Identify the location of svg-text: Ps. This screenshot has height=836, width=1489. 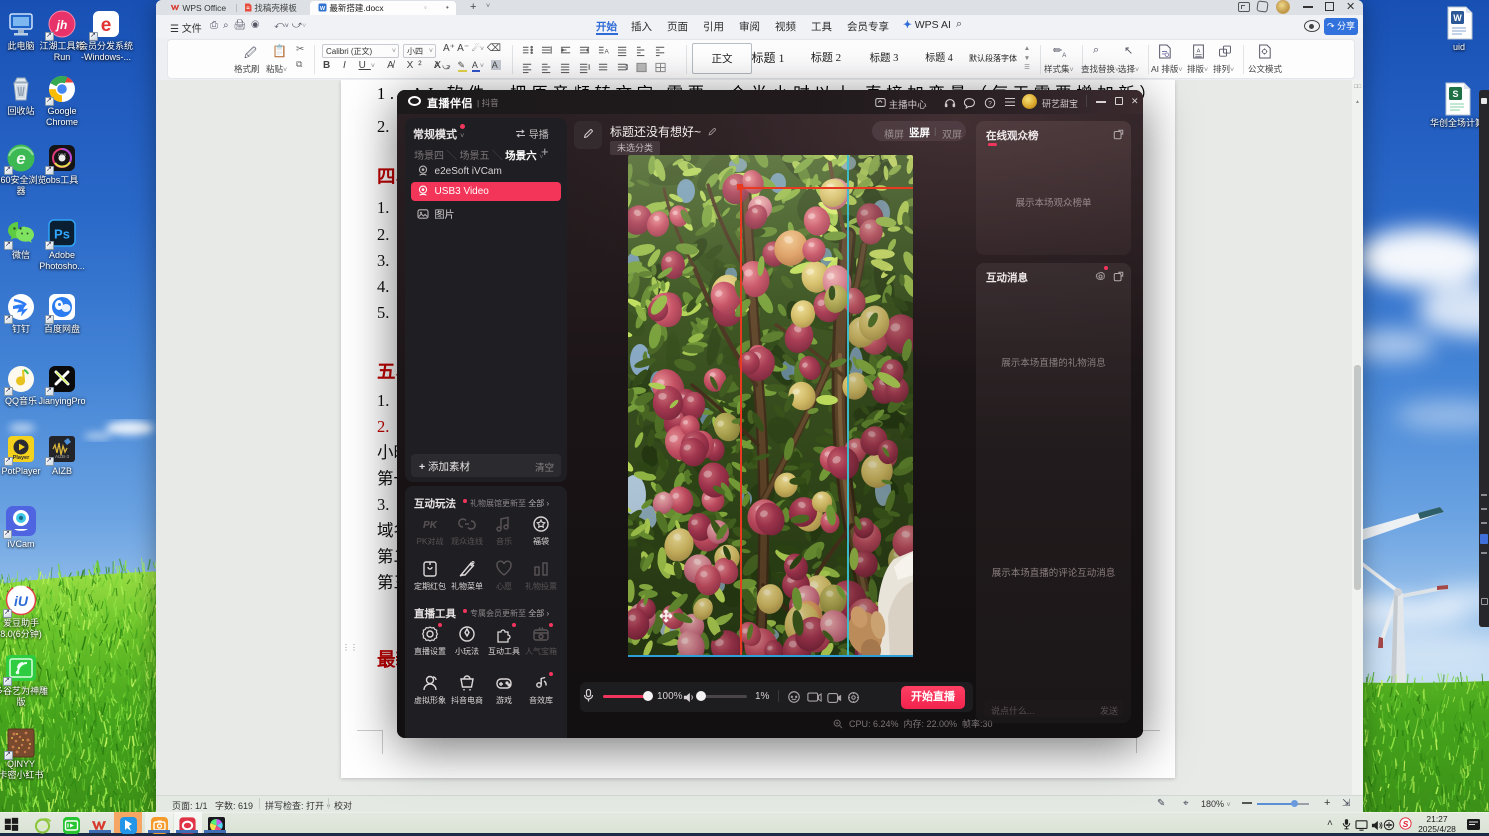
(62, 234).